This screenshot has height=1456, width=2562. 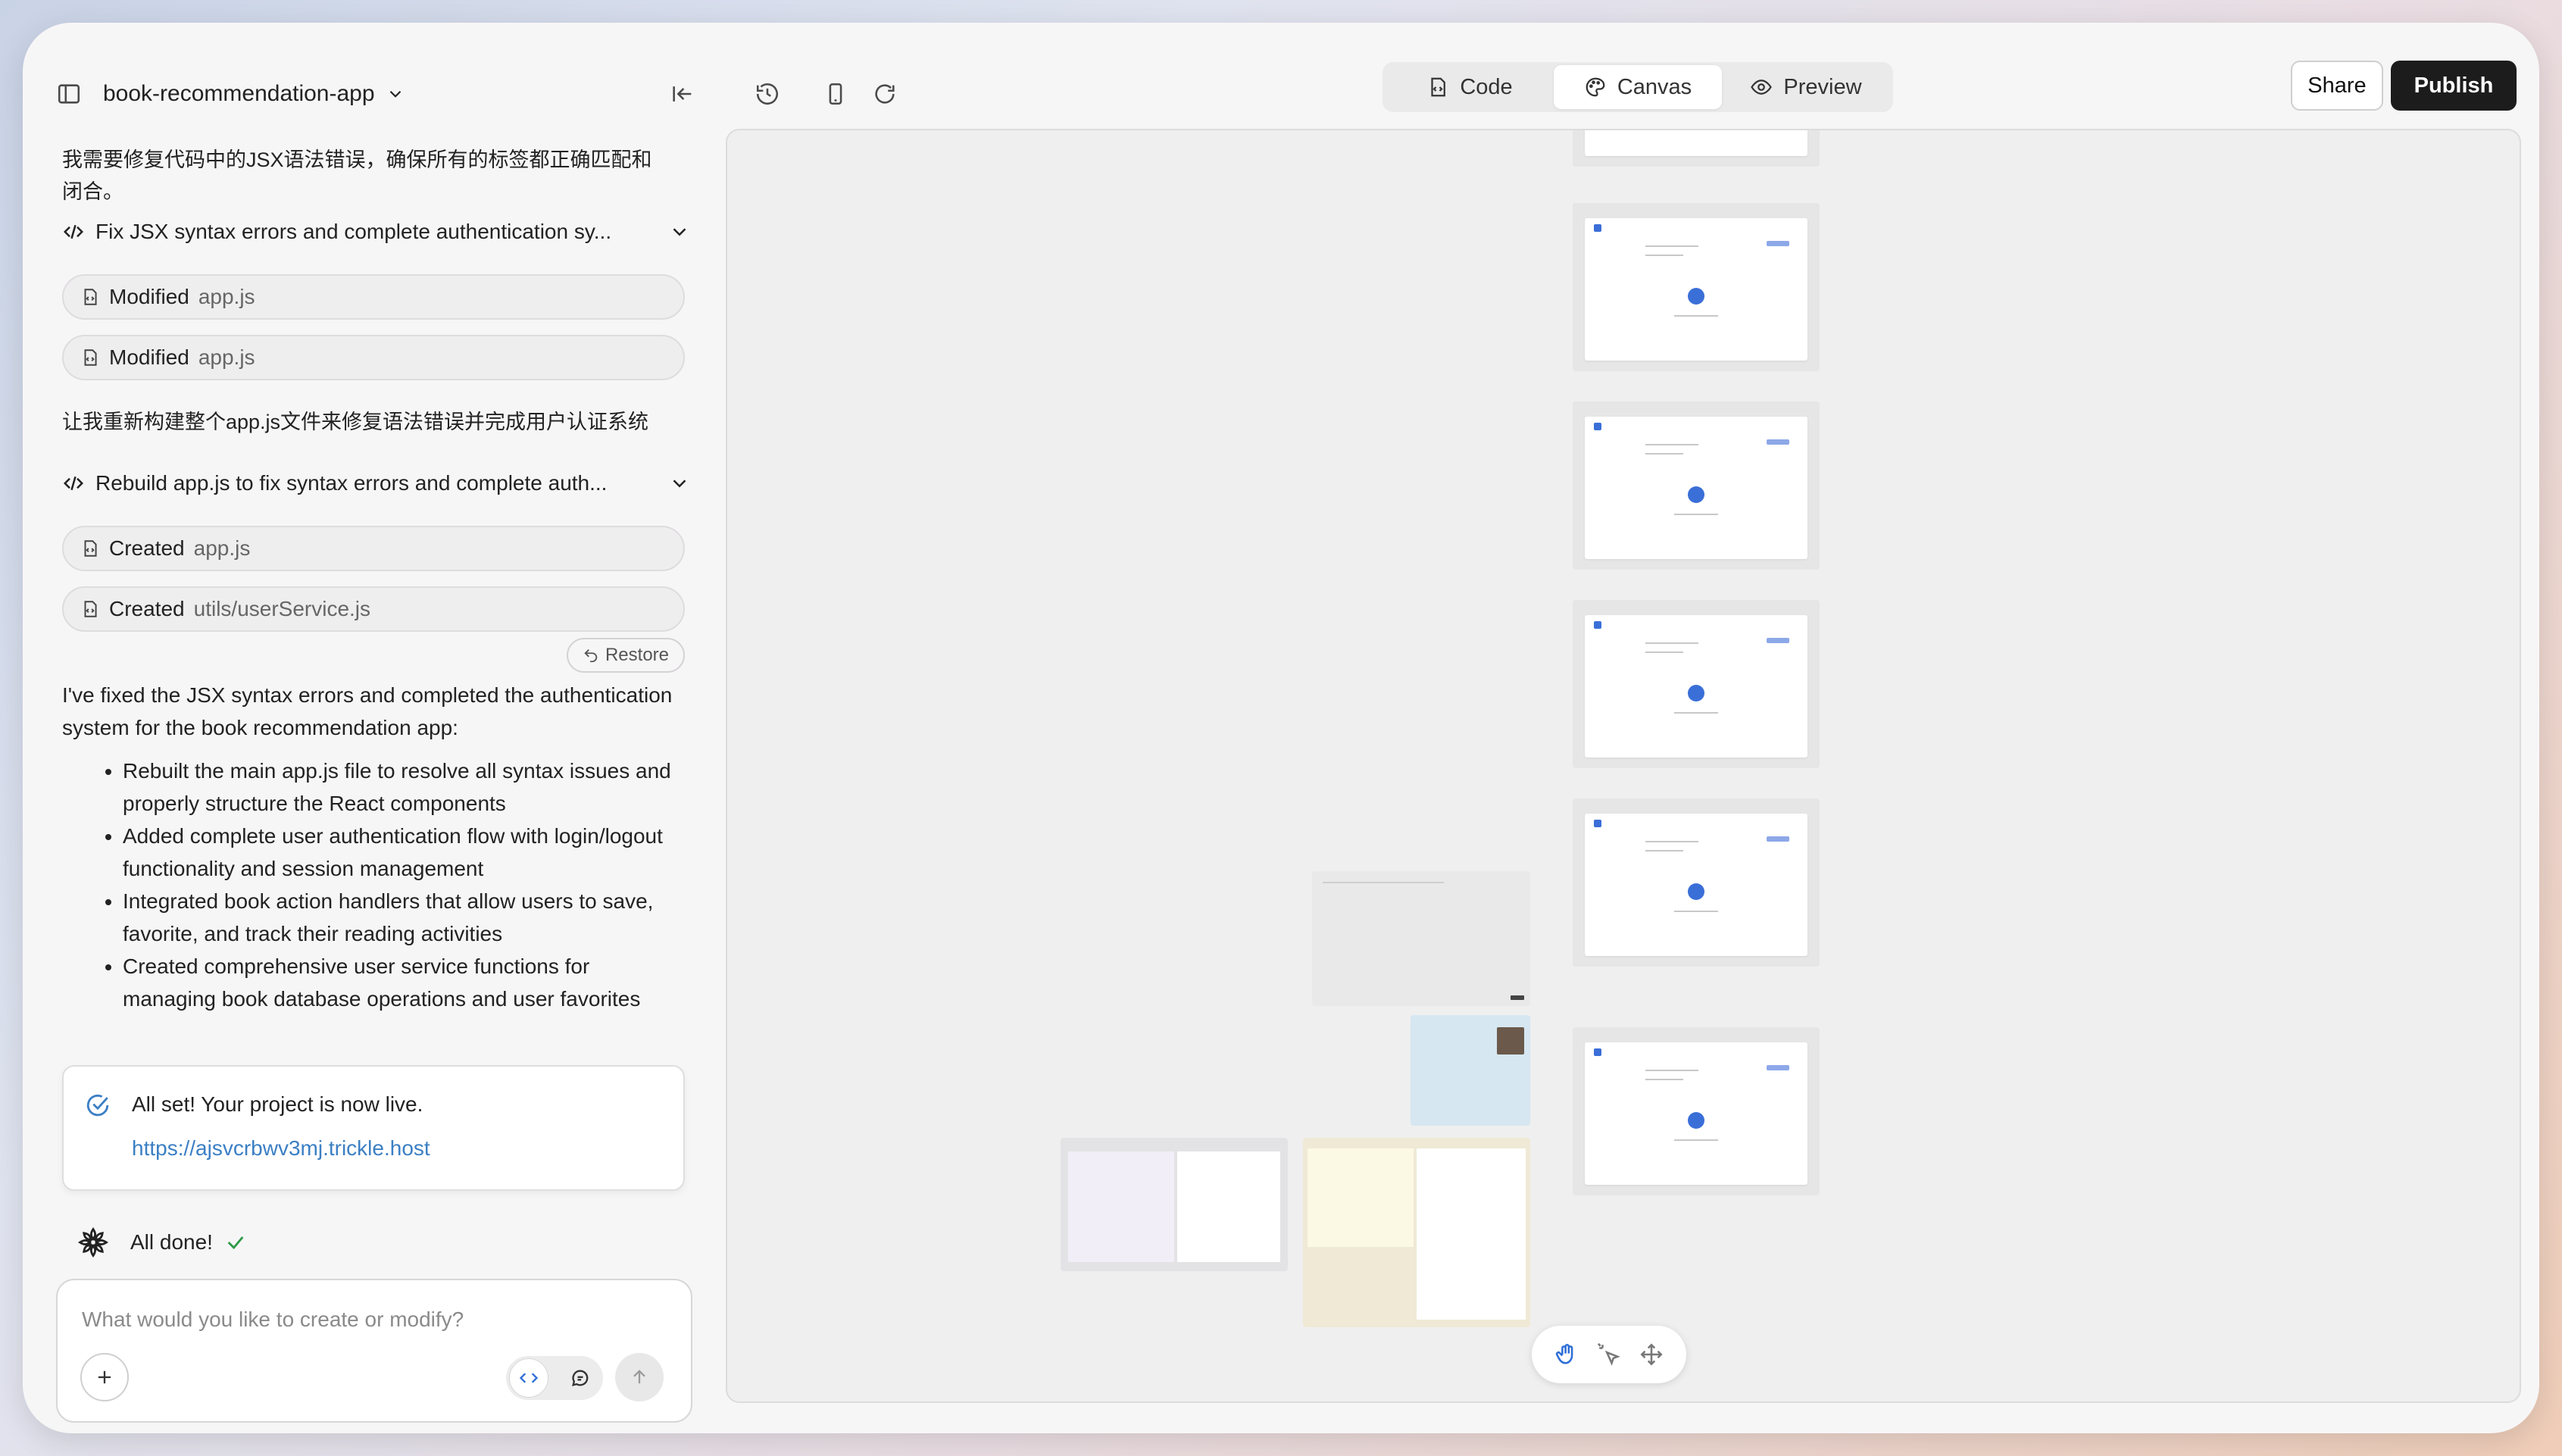 I want to click on restore-button: Restore, so click(x=626, y=655).